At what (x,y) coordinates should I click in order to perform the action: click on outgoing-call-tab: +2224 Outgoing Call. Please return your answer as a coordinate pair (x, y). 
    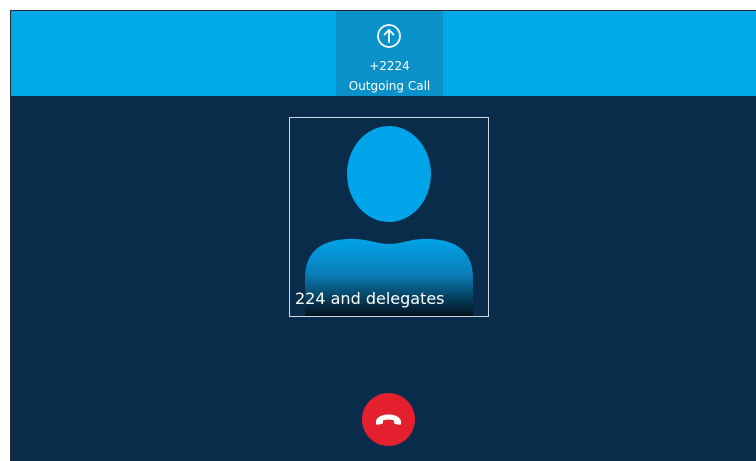
    Looking at the image, I should click on (389, 53).